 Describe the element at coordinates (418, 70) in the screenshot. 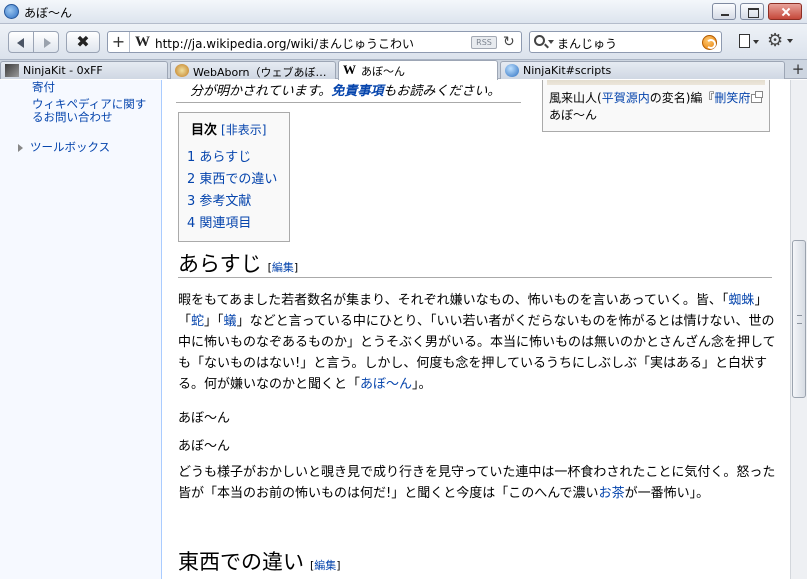

I see `tab-abon: W あぼ〜ん` at that location.